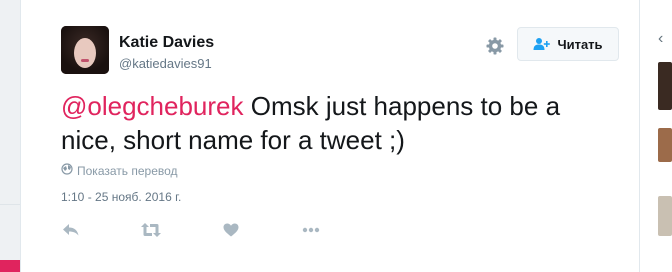 Image resolution: width=672 pixels, height=272 pixels. Describe the element at coordinates (10, 204) in the screenshot. I see `divider` at that location.